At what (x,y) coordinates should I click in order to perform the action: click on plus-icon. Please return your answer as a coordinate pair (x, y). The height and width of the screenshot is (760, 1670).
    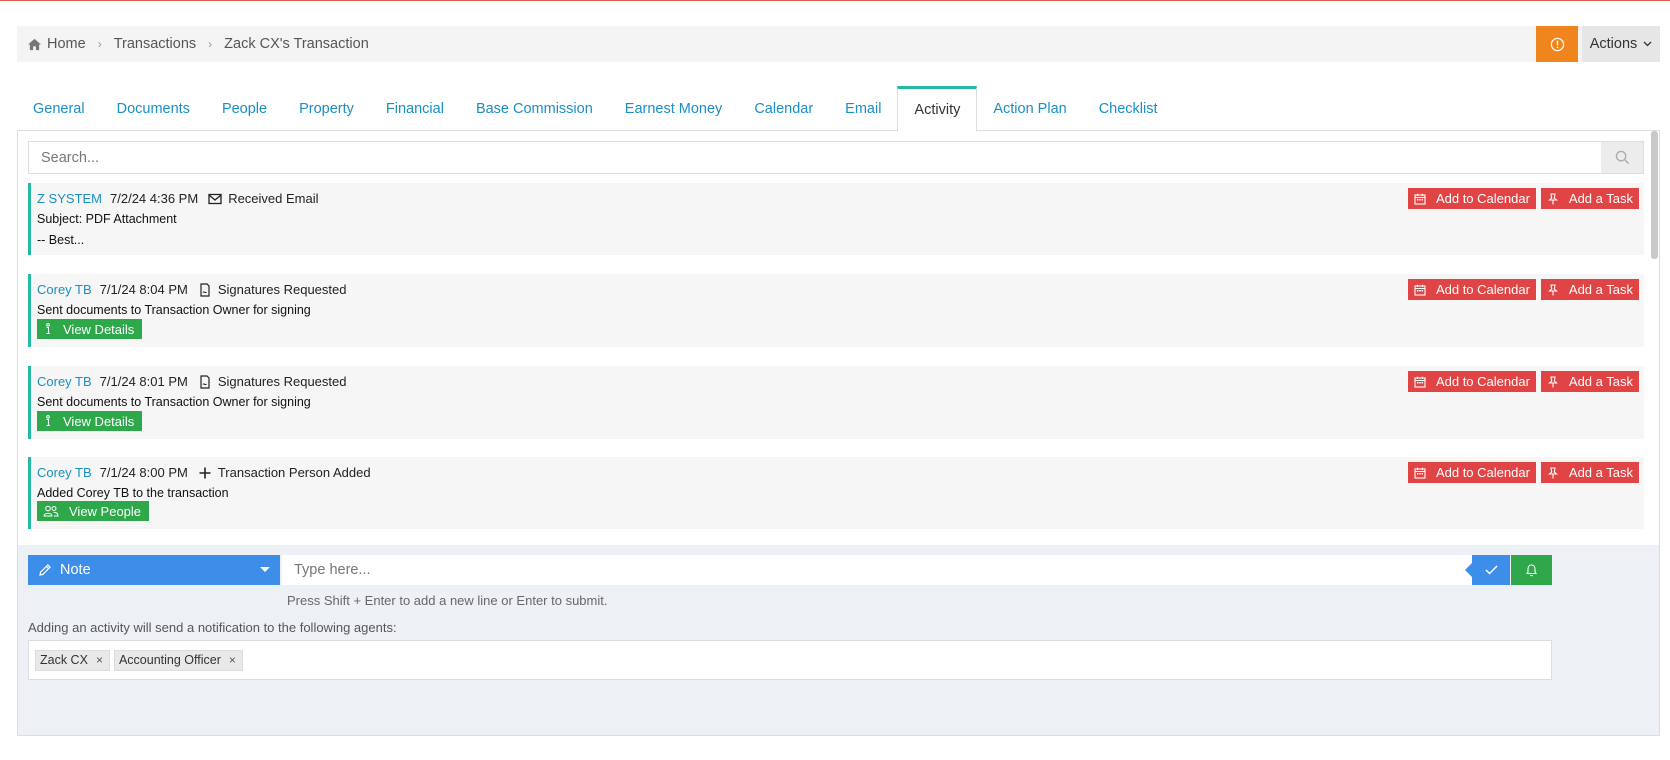
    Looking at the image, I should click on (205, 472).